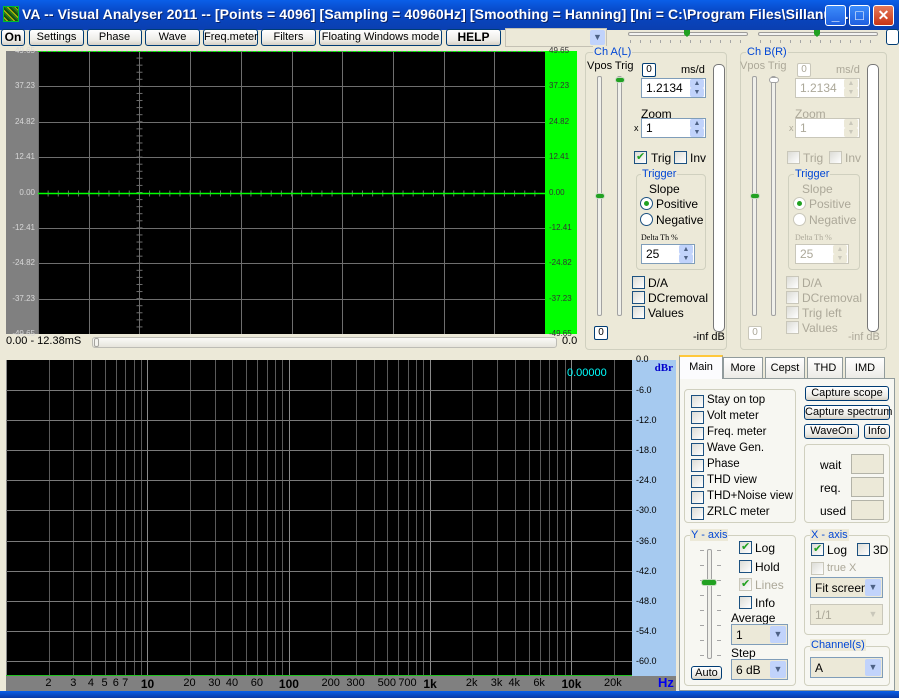 Image resolution: width=899 pixels, height=698 pixels. Describe the element at coordinates (172, 37) in the screenshot. I see `wave-button: Wave` at that location.